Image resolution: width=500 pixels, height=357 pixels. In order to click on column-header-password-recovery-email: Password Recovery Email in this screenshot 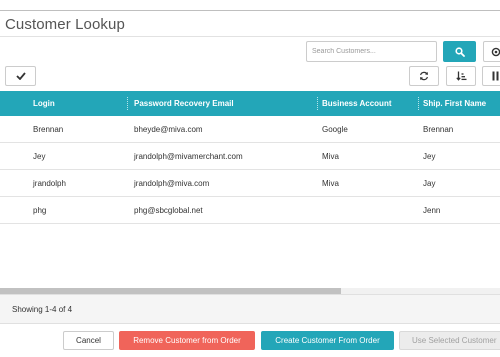, I will do `click(184, 103)`.